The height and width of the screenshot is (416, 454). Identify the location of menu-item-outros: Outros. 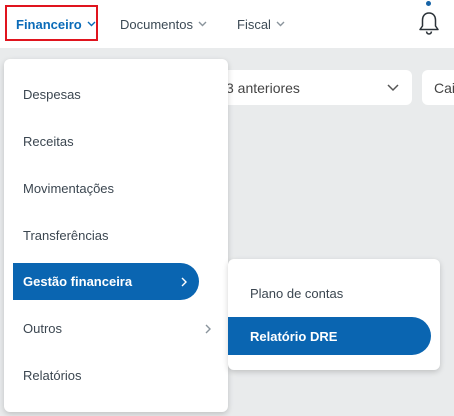
(112, 328).